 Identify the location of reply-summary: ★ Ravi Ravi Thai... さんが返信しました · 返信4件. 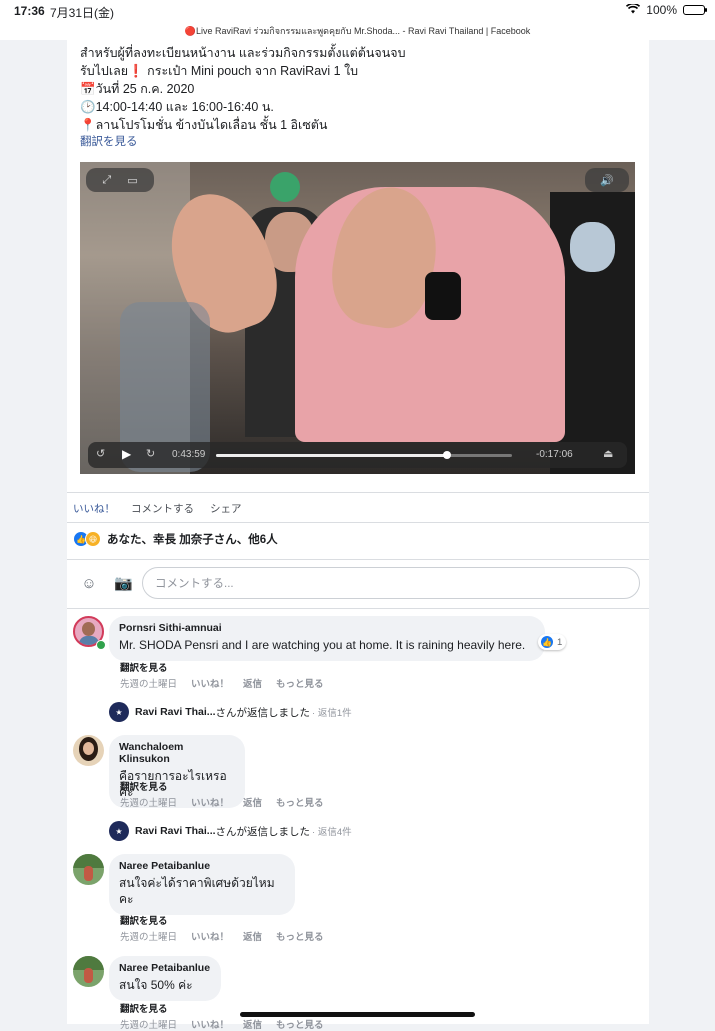
(230, 831).